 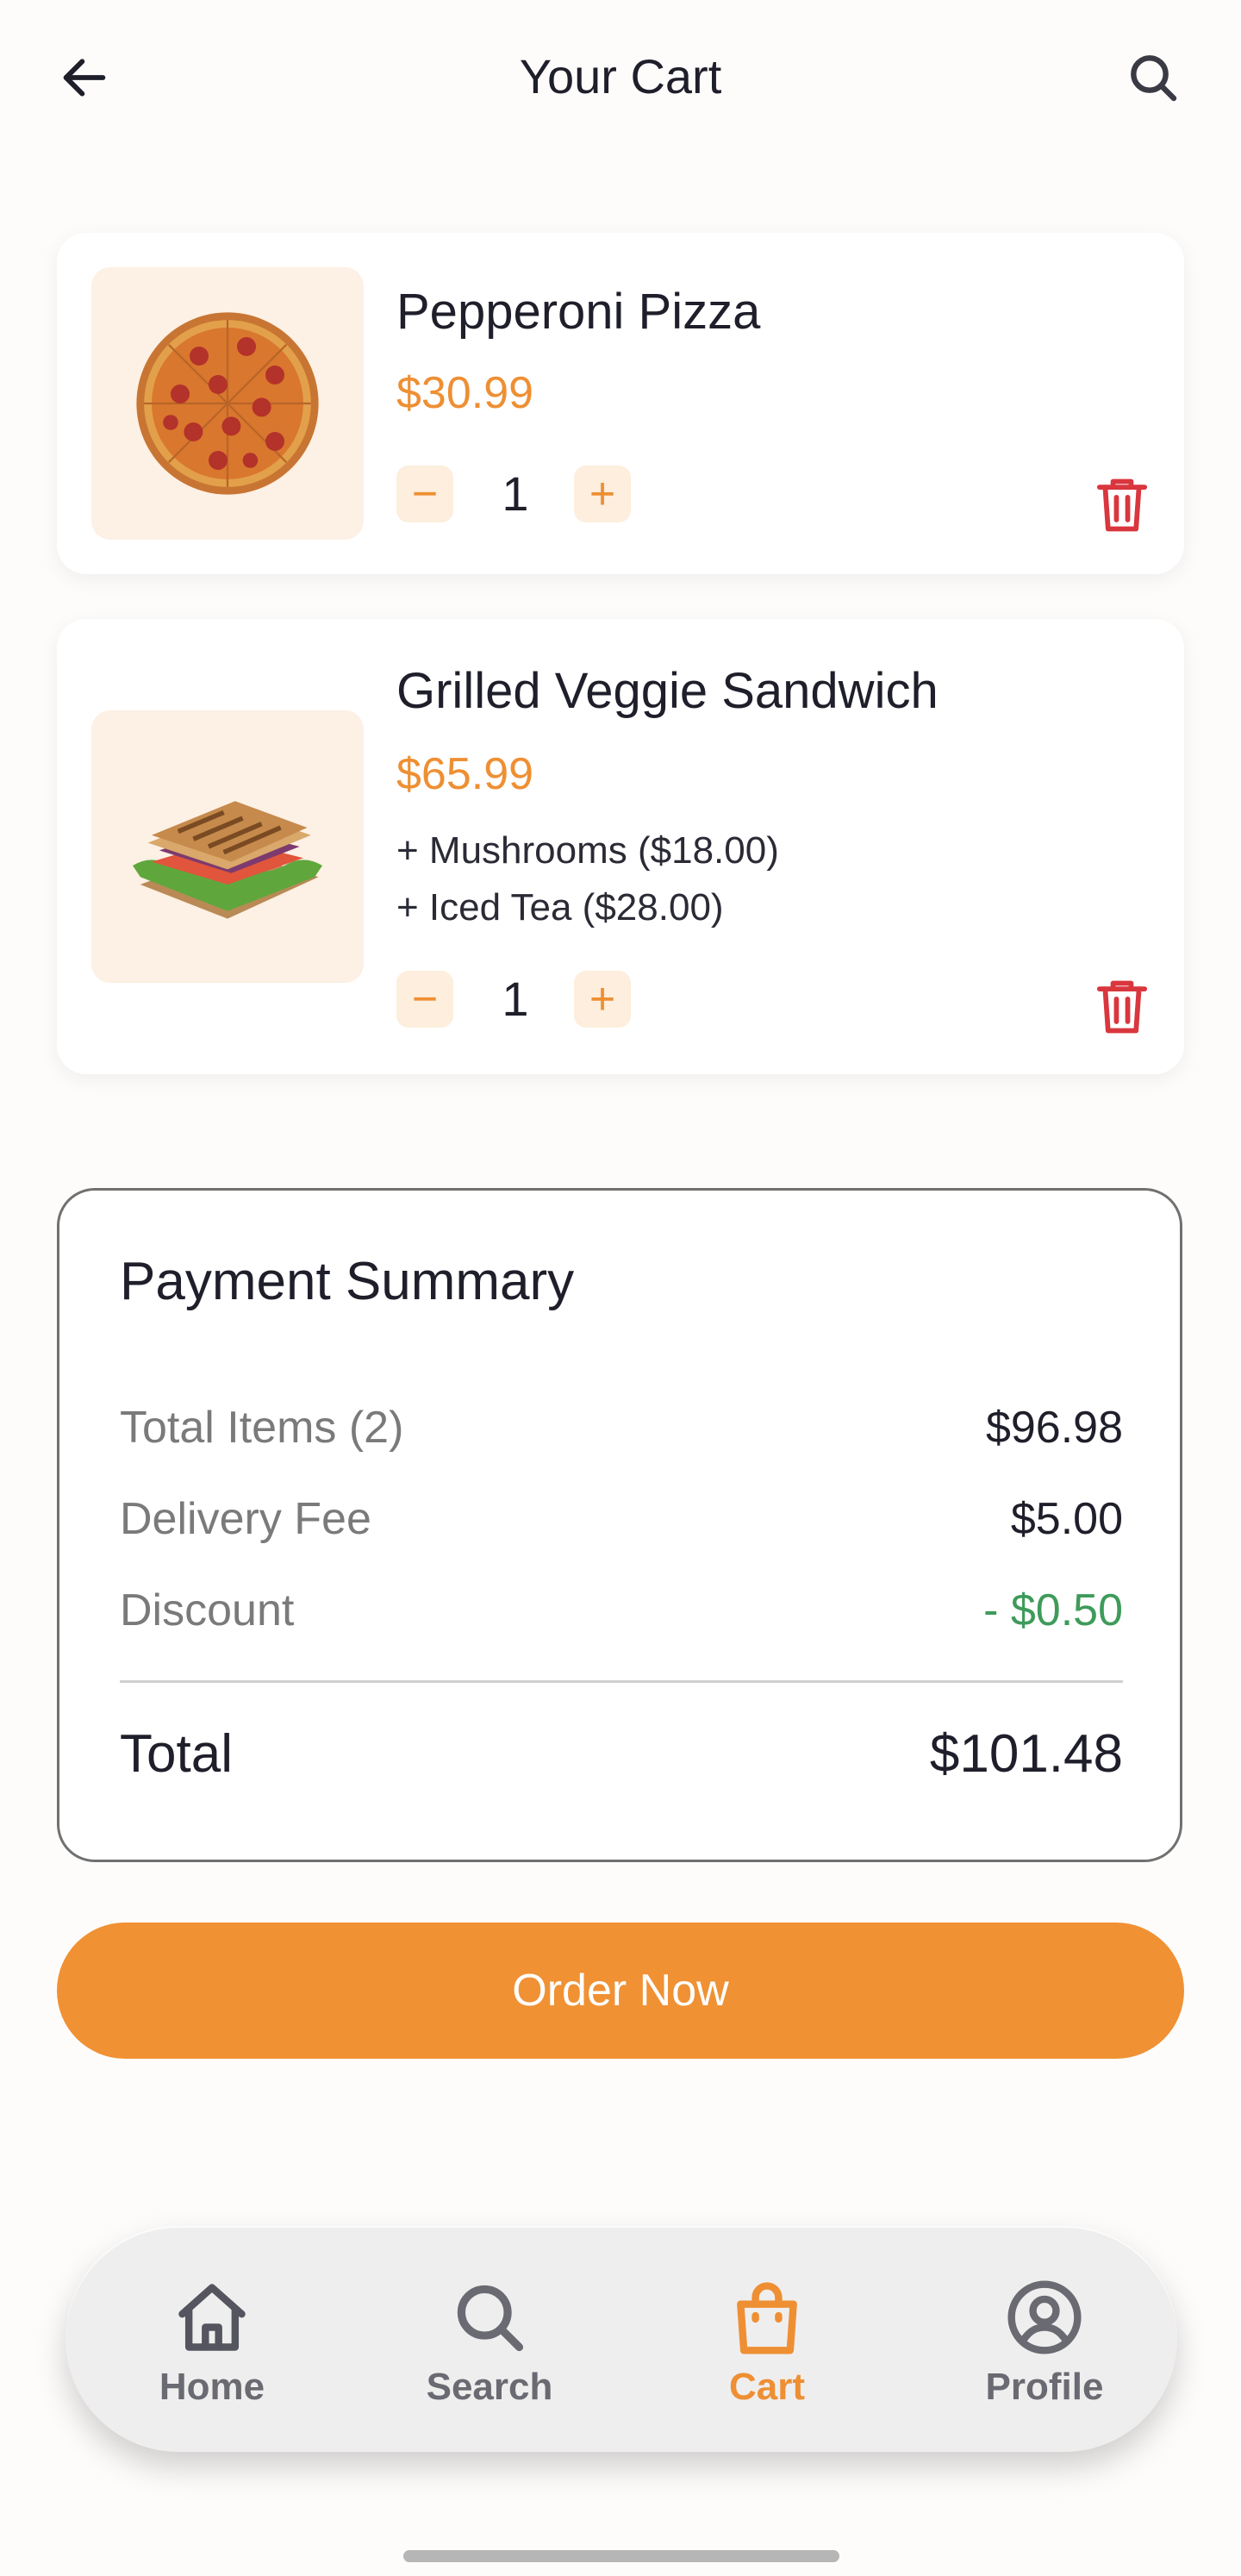 What do you see at coordinates (465, 393) in the screenshot?
I see `item-price: $30.99` at bounding box center [465, 393].